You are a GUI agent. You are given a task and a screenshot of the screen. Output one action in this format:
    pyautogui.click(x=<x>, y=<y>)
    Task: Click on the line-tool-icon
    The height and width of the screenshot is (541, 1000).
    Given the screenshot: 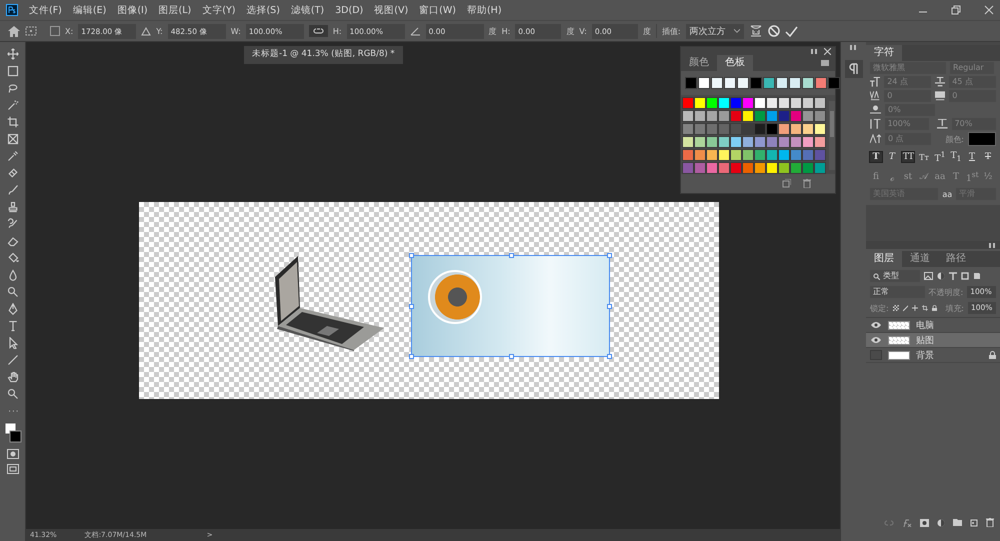 What is the action you would take?
    pyautogui.click(x=12, y=360)
    